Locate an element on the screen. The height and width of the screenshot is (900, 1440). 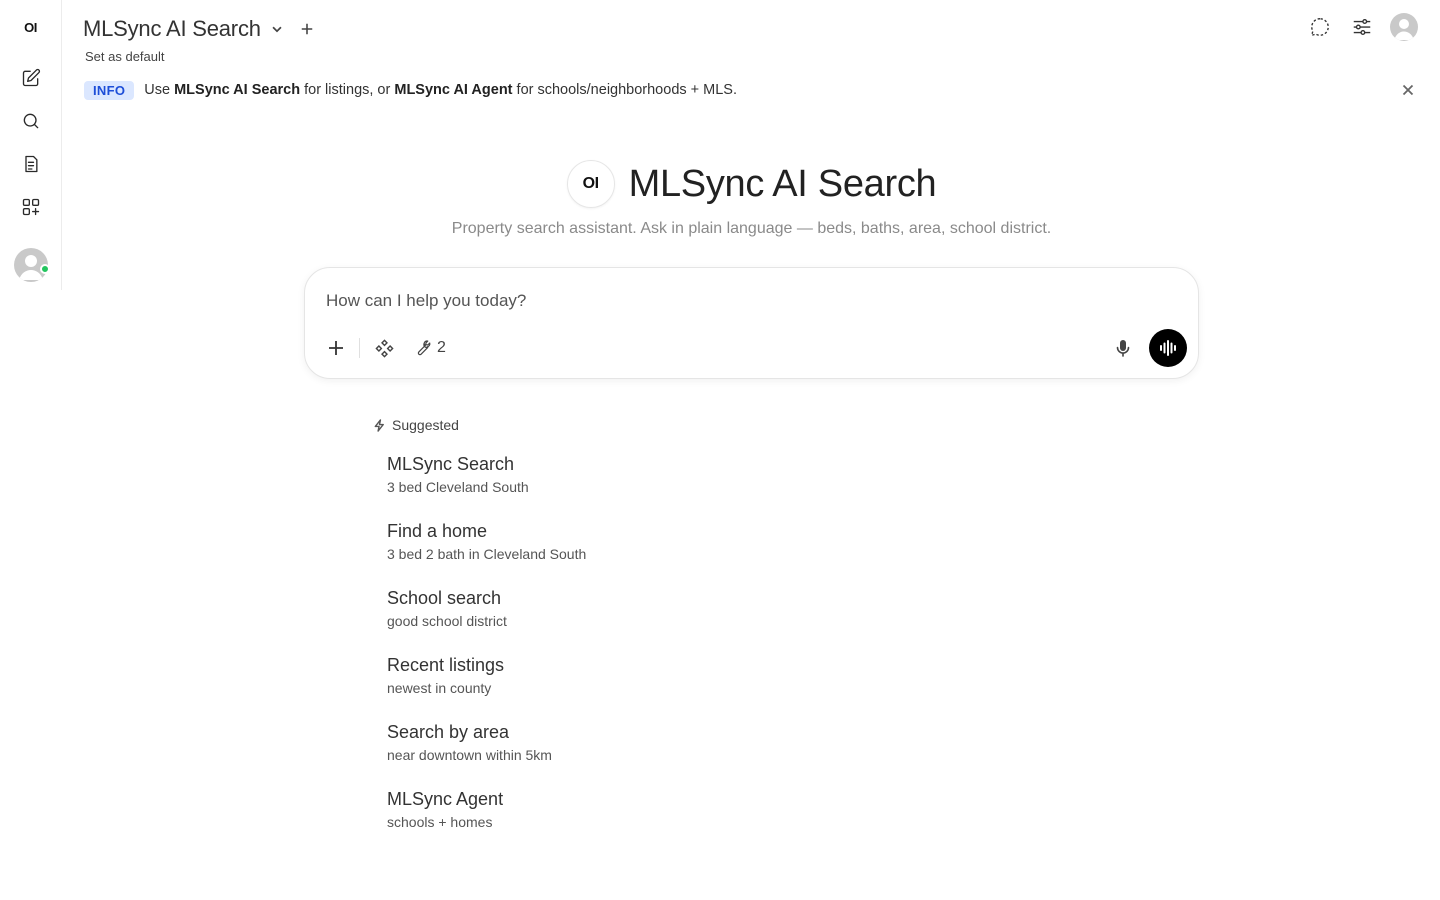
suggestion-description: schools + homes is located at coordinates (440, 822).